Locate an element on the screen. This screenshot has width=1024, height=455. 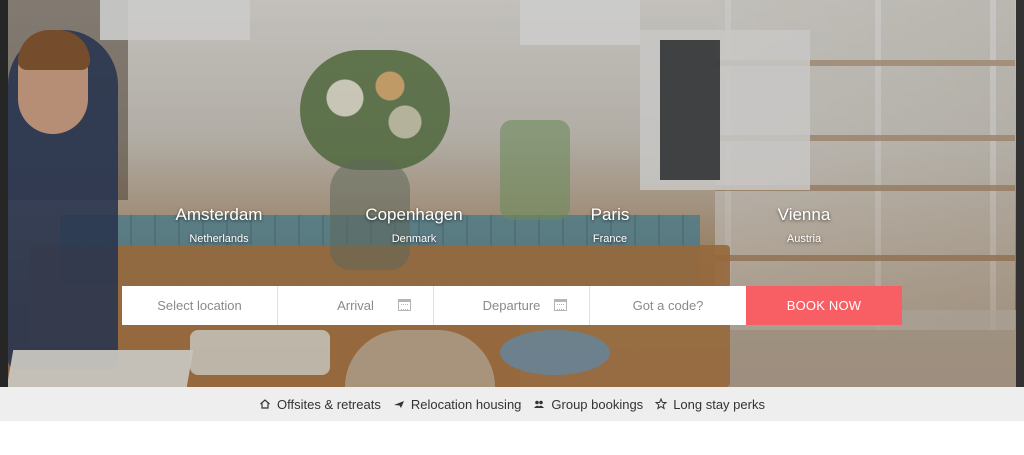
perk-offsites: Offsites & retreats is located at coordinates (320, 404).